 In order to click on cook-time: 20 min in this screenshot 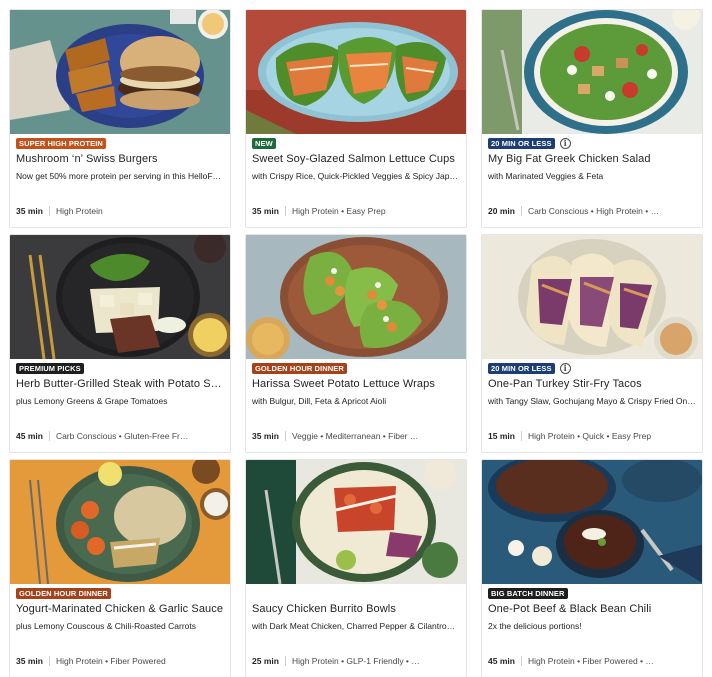, I will do `click(501, 211)`.